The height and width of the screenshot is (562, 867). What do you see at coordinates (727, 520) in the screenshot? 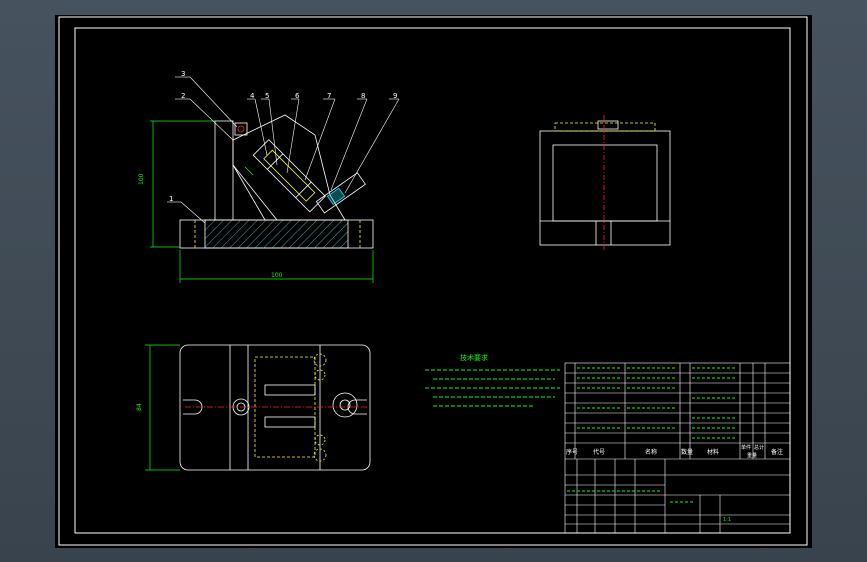
I see `title-scale: 1:1` at bounding box center [727, 520].